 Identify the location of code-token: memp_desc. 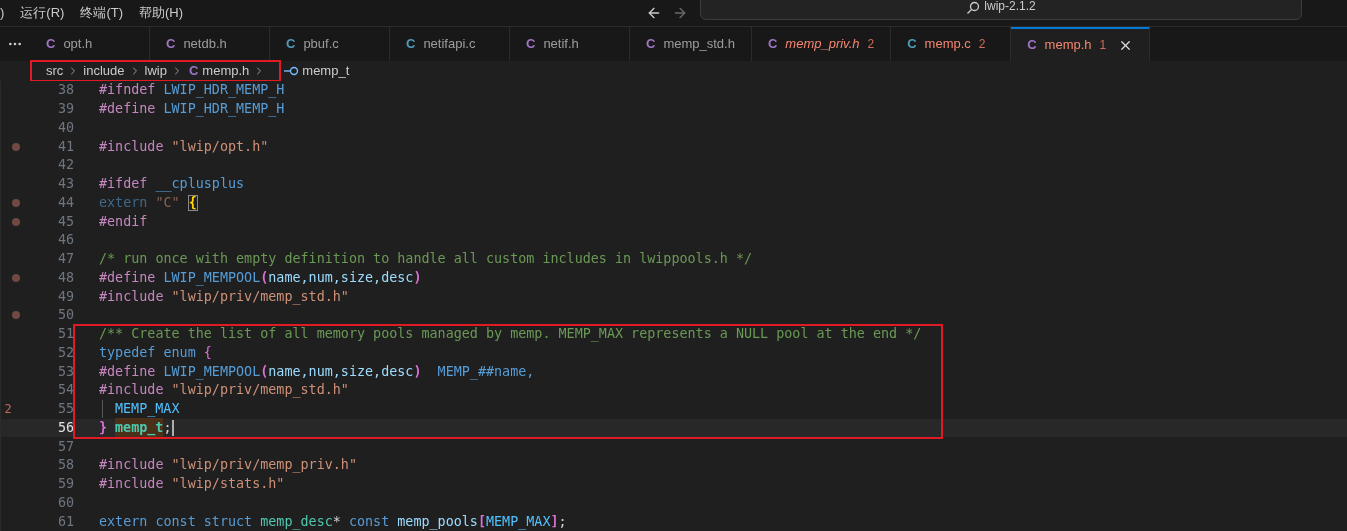
(296, 521).